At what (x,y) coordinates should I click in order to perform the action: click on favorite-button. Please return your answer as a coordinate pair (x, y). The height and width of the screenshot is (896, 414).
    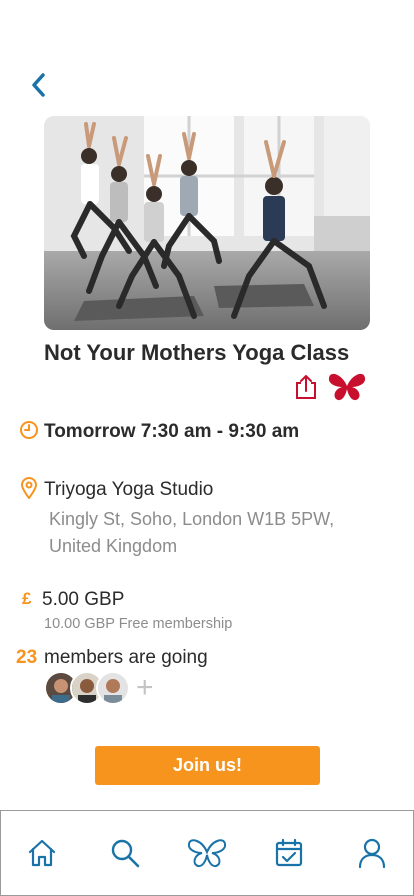
    Looking at the image, I should click on (347, 387).